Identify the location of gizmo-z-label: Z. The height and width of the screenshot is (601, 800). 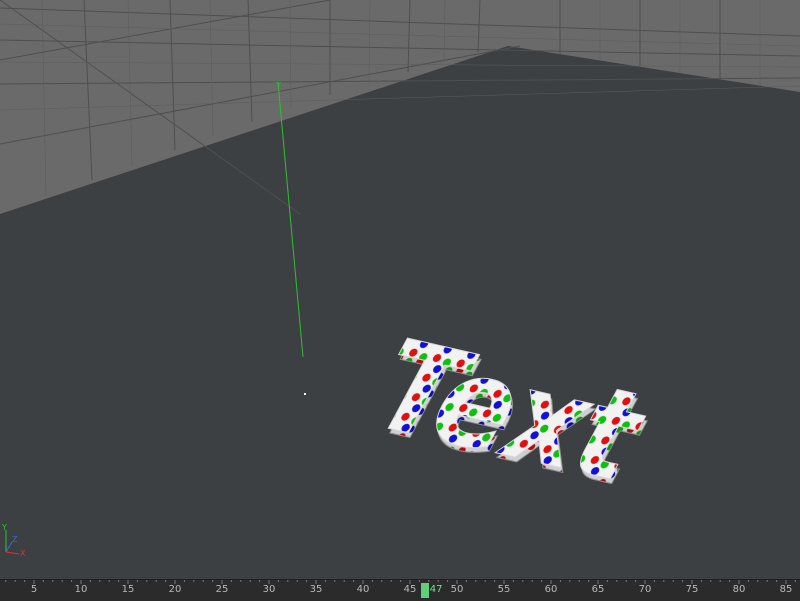
(15, 539).